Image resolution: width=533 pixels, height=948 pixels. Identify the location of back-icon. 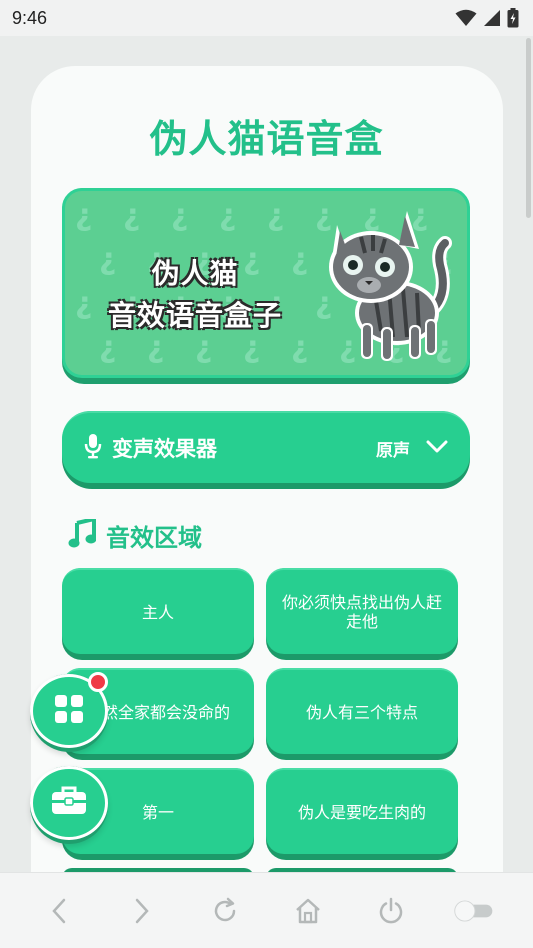
(59, 911).